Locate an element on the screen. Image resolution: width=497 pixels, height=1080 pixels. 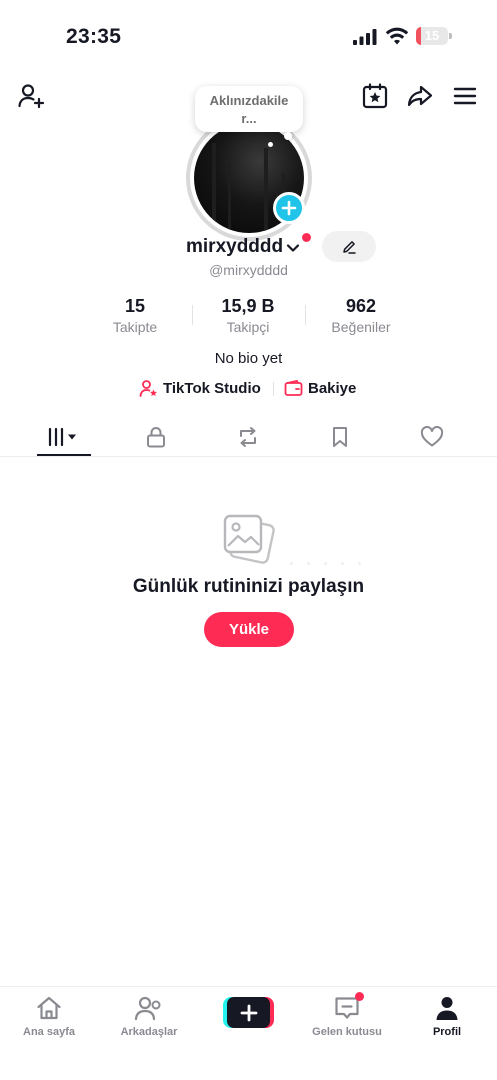
stat-followers: 15,9 B Takipçi is located at coordinates (248, 315).